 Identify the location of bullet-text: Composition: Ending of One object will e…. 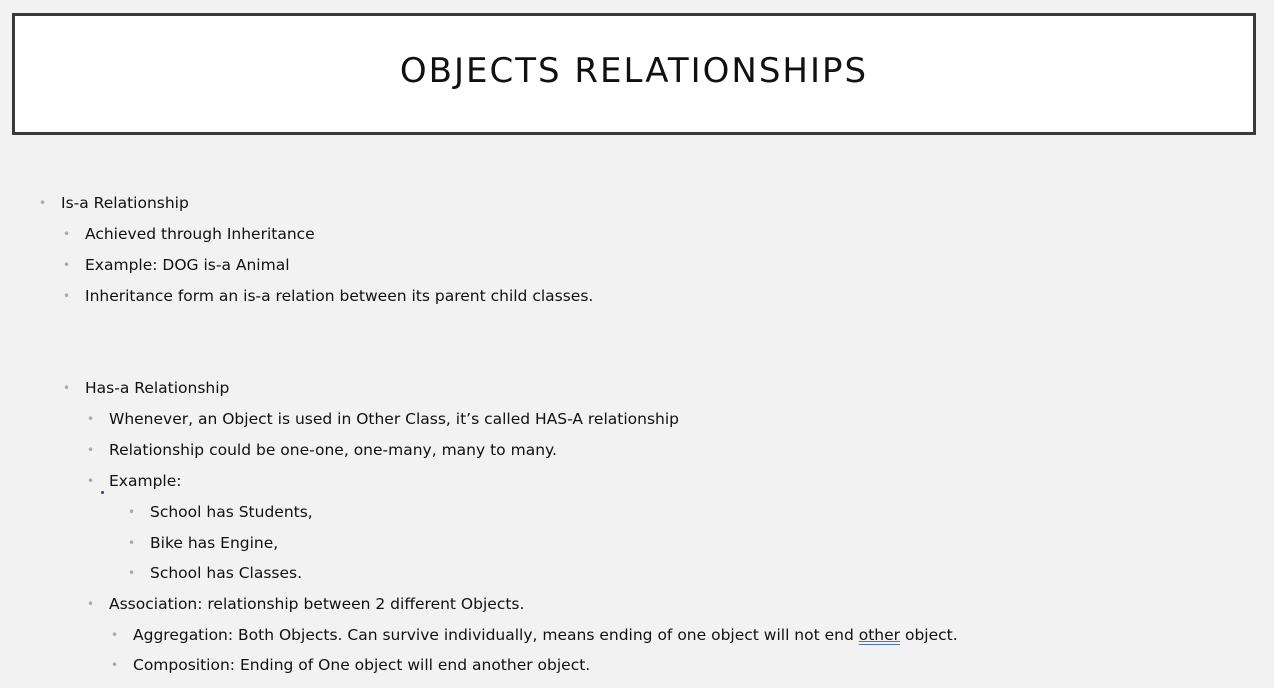
(362, 665).